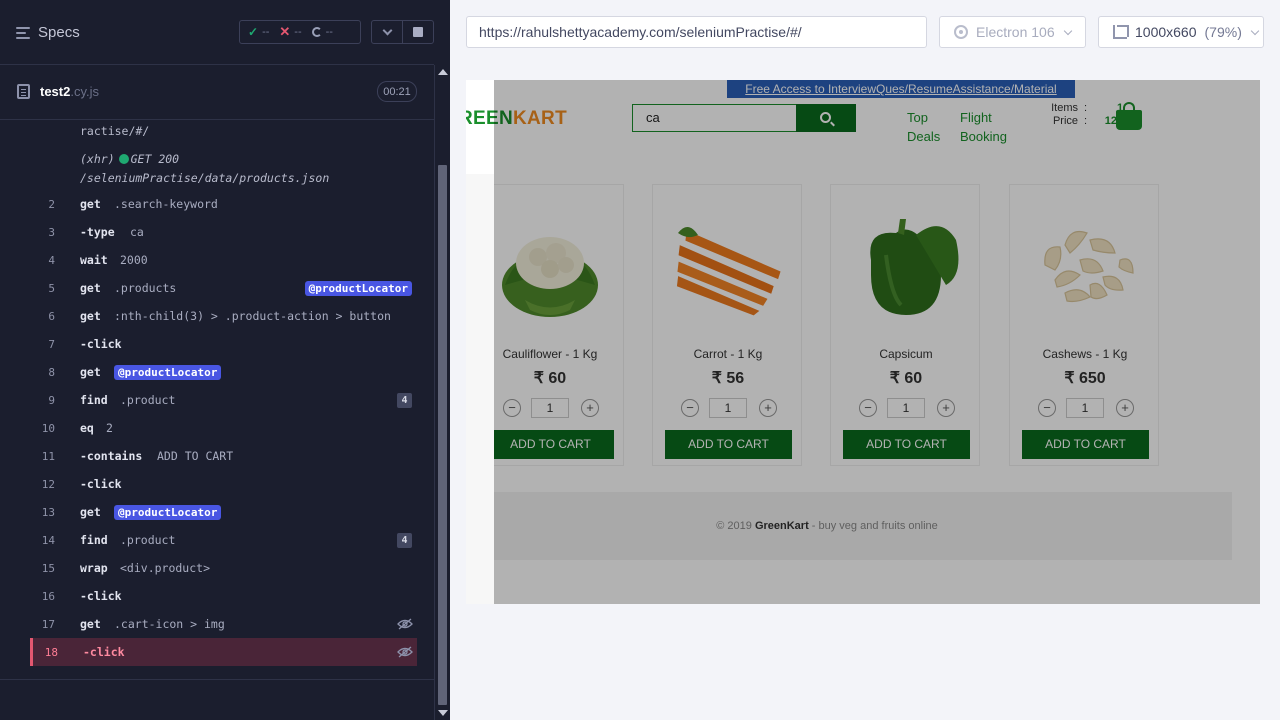 Image resolution: width=1280 pixels, height=720 pixels. What do you see at coordinates (443, 713) in the screenshot?
I see `scroll-down-arrow-icon` at bounding box center [443, 713].